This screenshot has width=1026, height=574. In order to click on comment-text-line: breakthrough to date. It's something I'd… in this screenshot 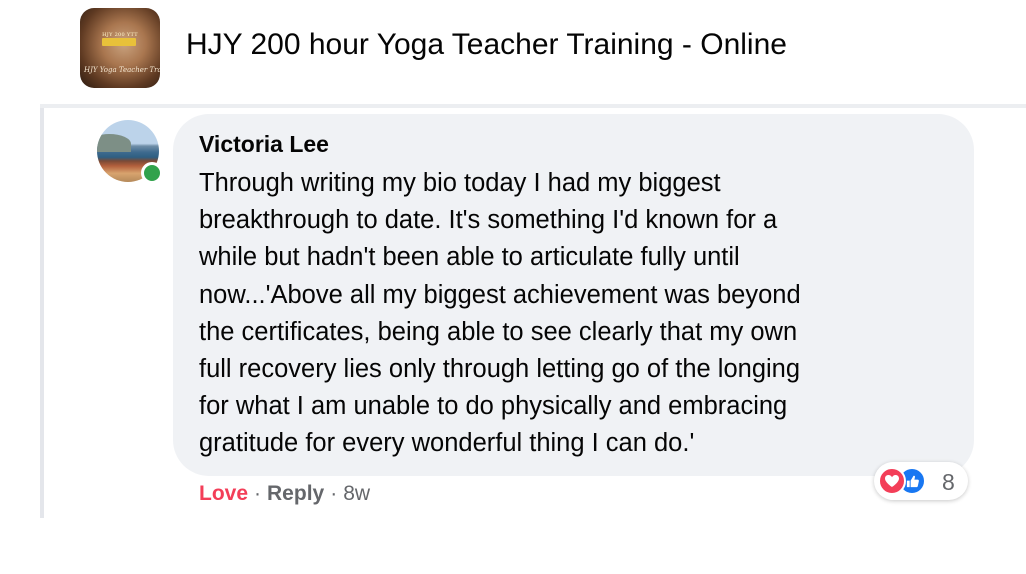, I will do `click(488, 220)`.